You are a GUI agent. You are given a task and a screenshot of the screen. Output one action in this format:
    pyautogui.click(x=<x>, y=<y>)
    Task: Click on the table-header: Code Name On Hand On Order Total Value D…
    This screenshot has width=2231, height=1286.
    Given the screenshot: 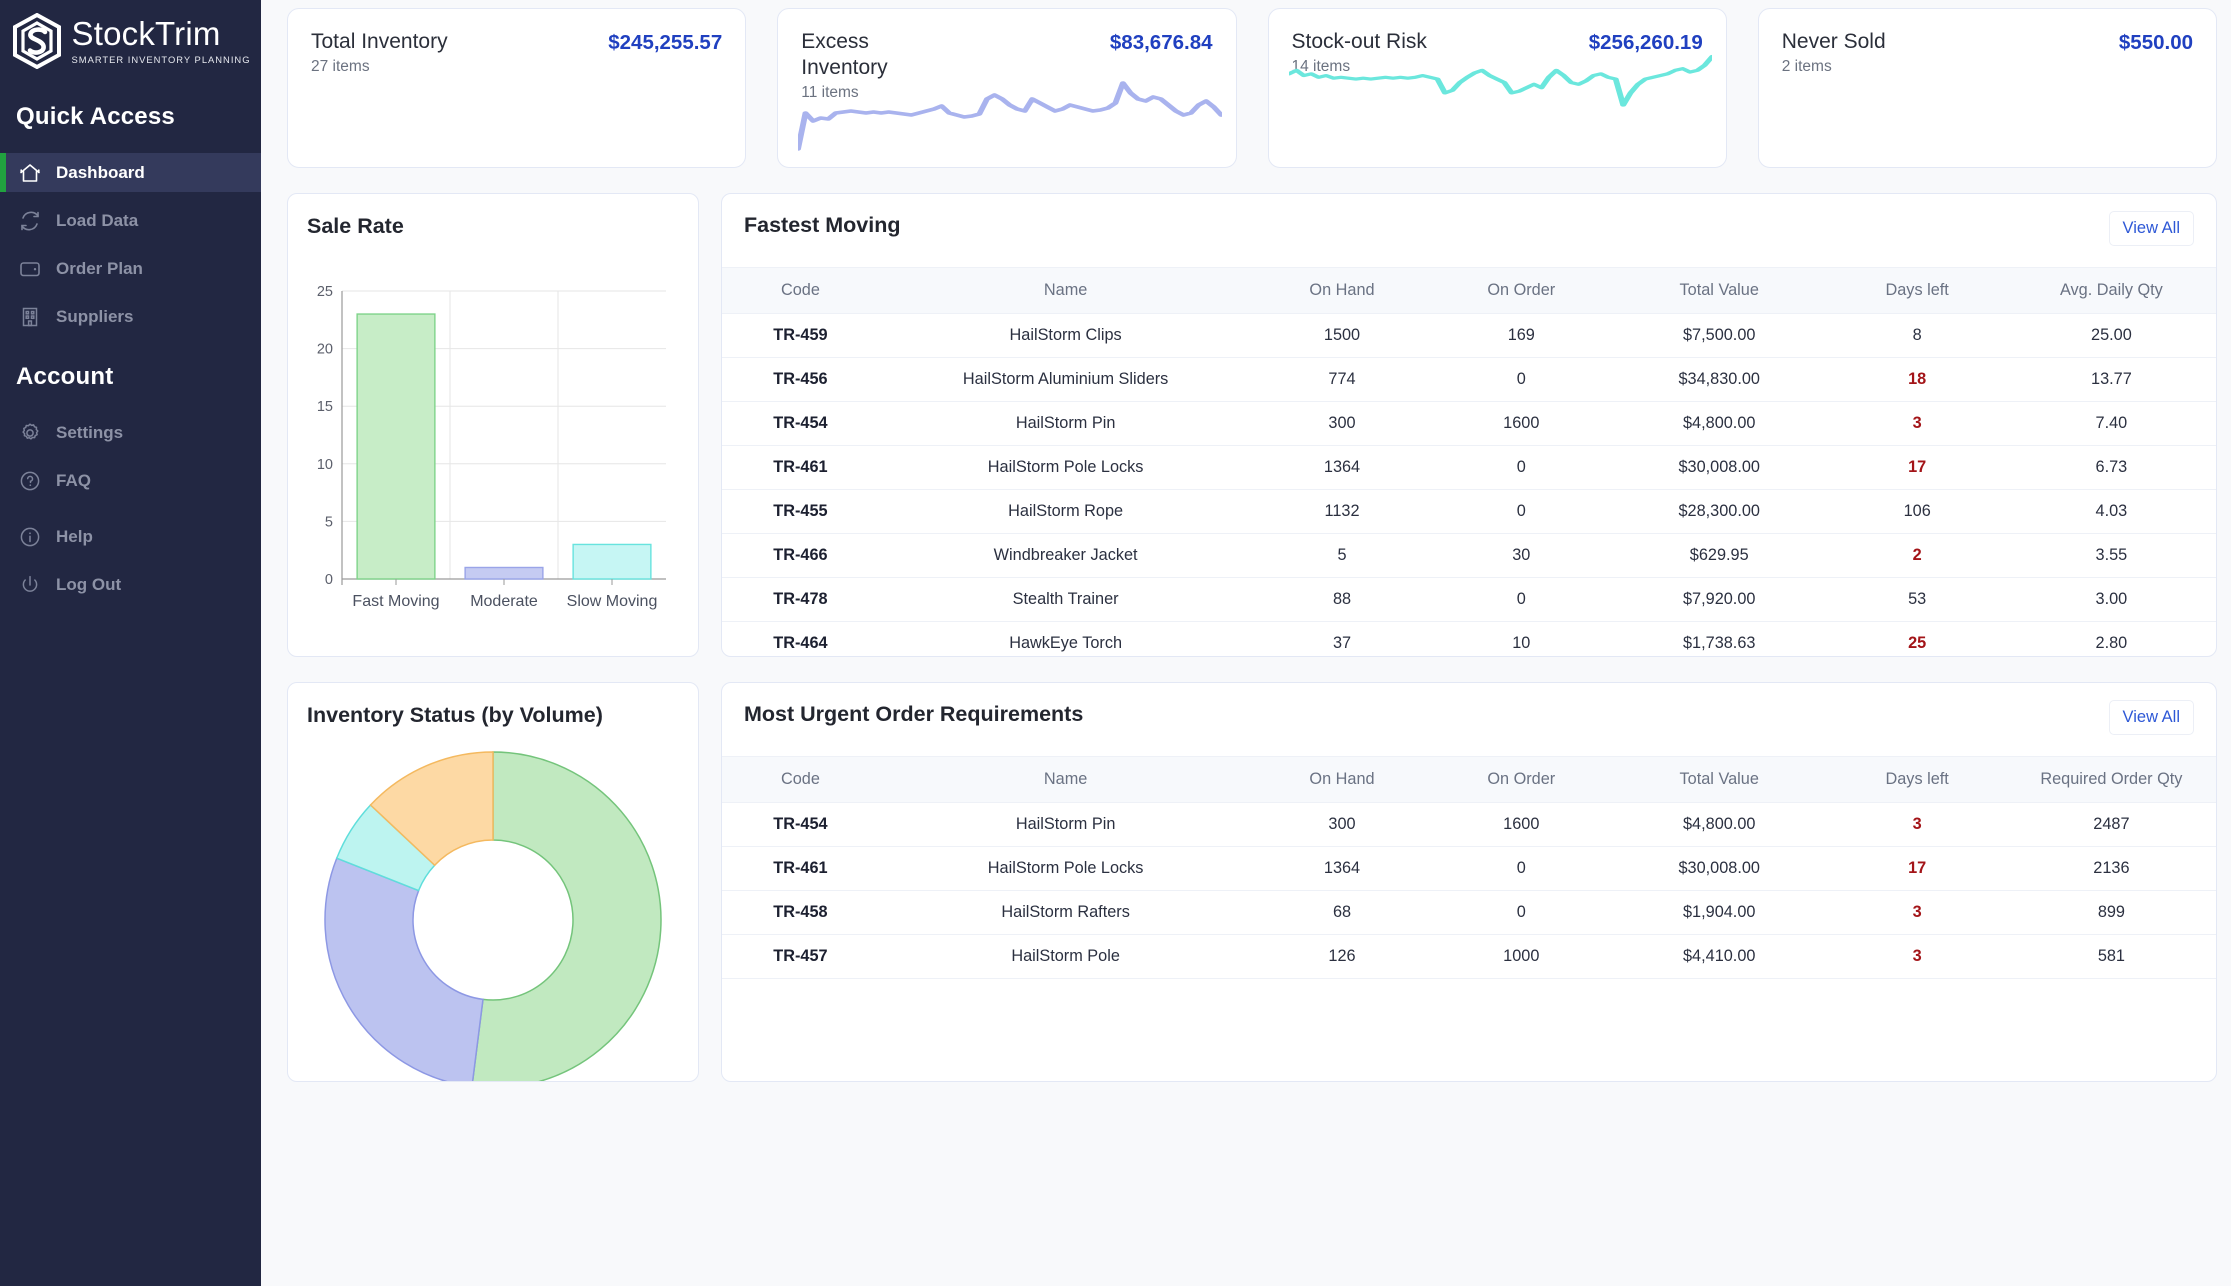 What is the action you would take?
    pyautogui.click(x=1469, y=779)
    